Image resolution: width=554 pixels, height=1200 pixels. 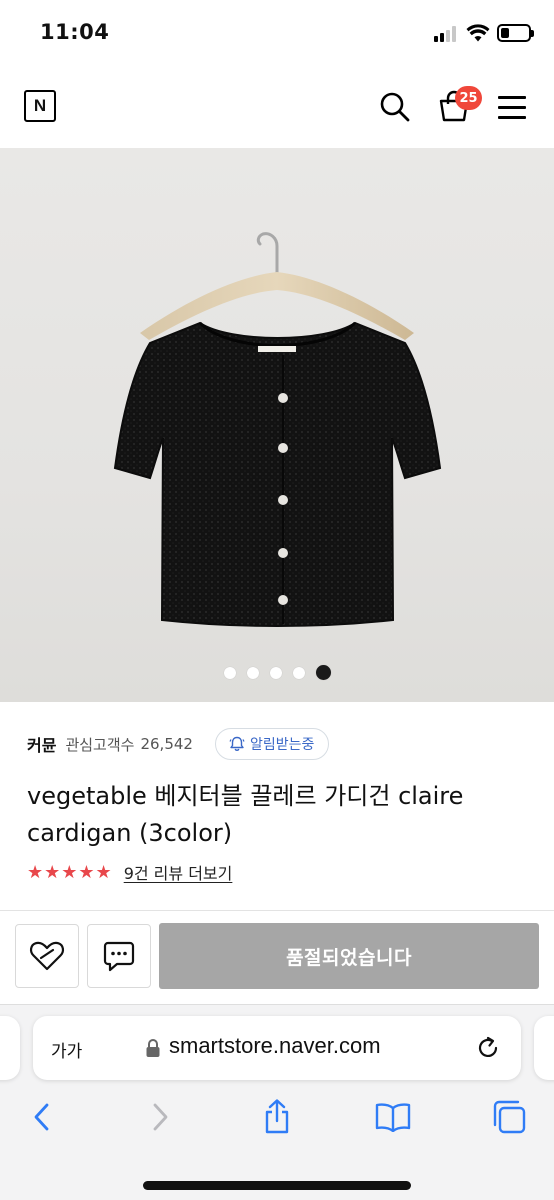 I want to click on address-bar: 가가 smartstore.naver.com, so click(x=277, y=1048).